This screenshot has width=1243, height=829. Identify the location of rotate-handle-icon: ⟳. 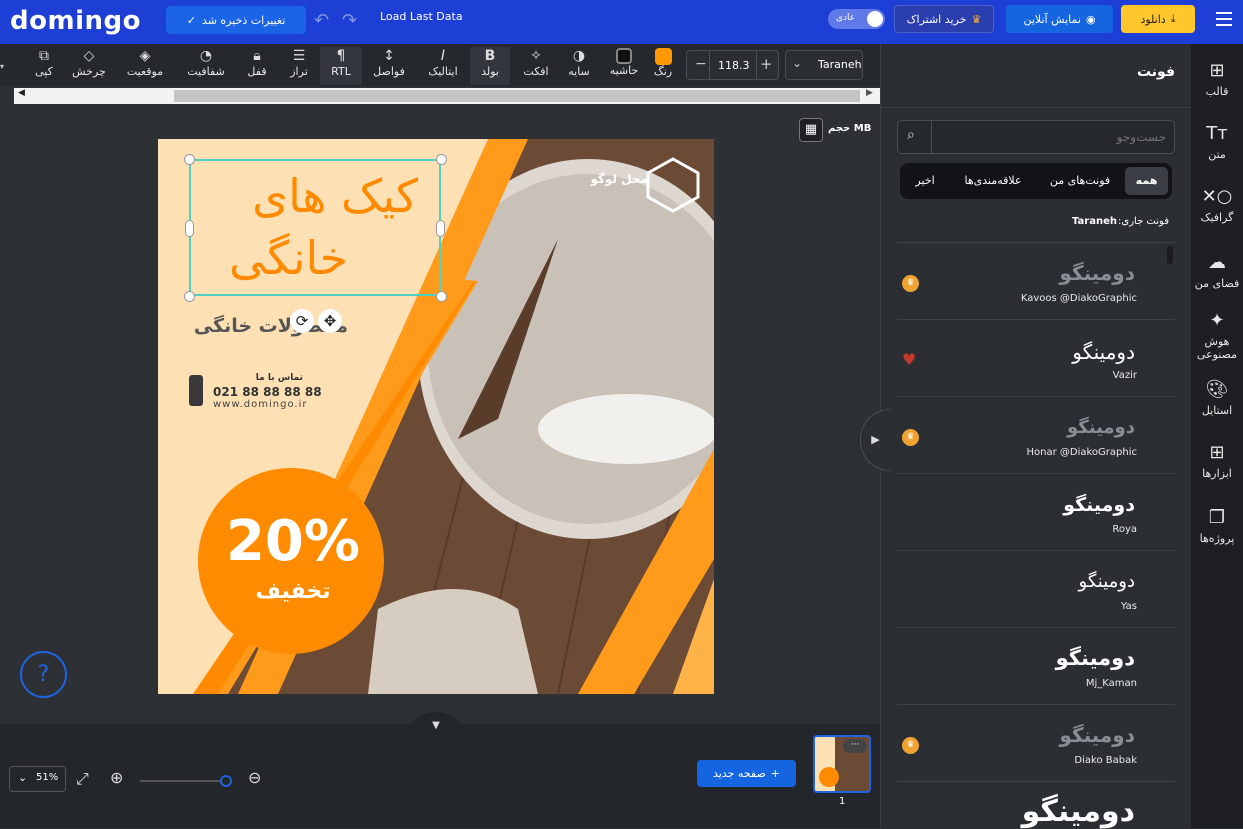
(302, 321).